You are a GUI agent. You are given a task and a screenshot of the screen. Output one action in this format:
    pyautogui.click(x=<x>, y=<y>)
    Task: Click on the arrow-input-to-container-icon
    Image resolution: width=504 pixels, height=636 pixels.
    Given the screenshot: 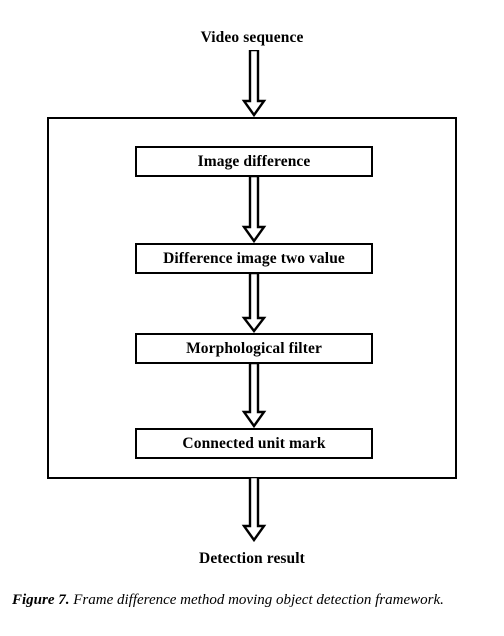 What is the action you would take?
    pyautogui.click(x=254, y=84)
    